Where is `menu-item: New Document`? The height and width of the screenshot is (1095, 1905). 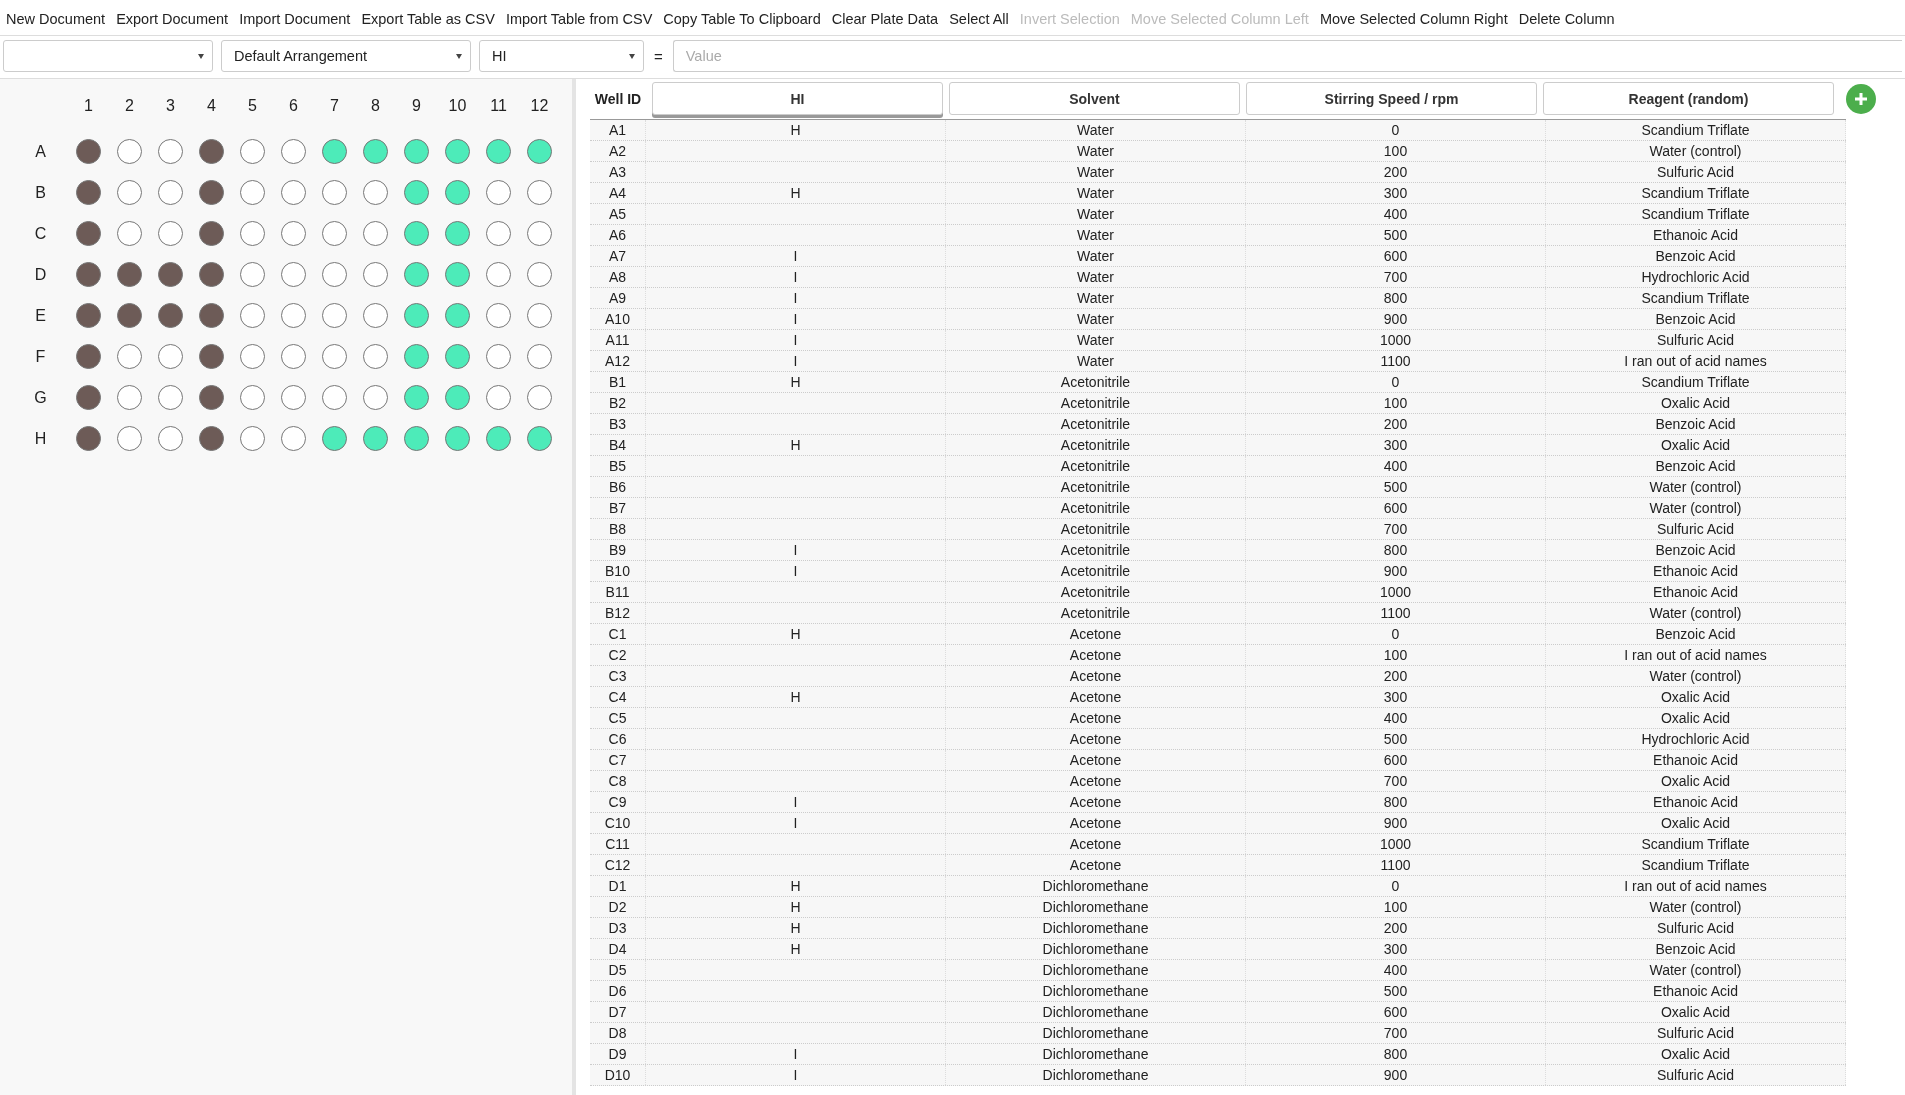
menu-item: New Document is located at coordinates (56, 19).